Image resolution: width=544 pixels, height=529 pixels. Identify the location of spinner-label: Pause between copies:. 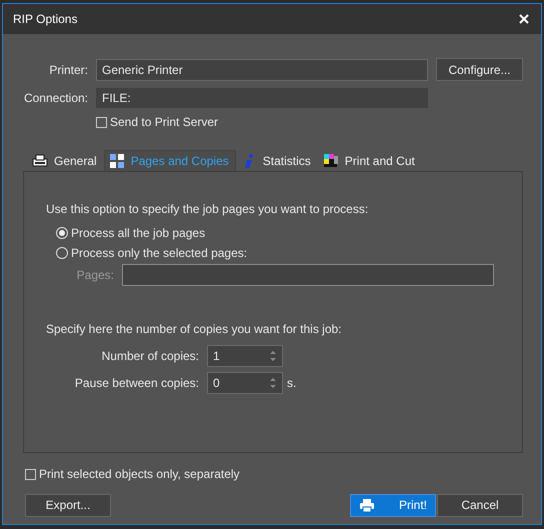
(136, 383).